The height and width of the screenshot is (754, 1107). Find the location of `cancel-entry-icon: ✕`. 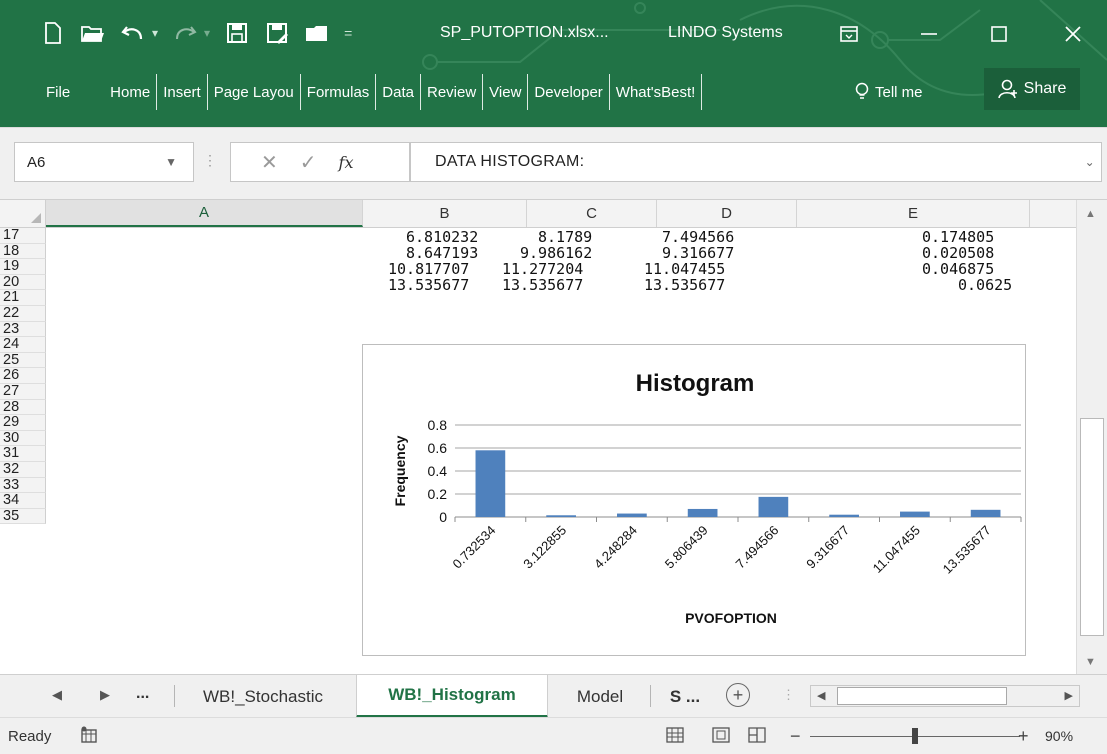

cancel-entry-icon: ✕ is located at coordinates (269, 162).